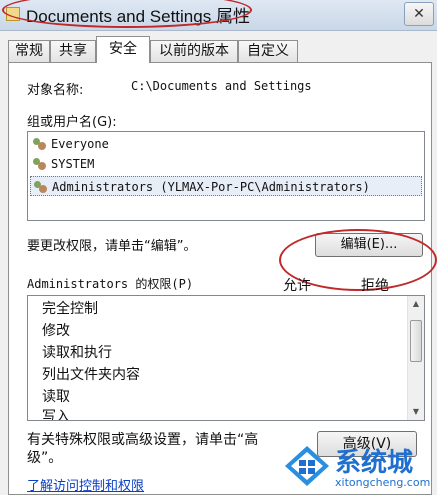 The width and height of the screenshot is (437, 495). Describe the element at coordinates (91, 375) in the screenshot. I see `permission-row: 列出文件夹内容` at that location.